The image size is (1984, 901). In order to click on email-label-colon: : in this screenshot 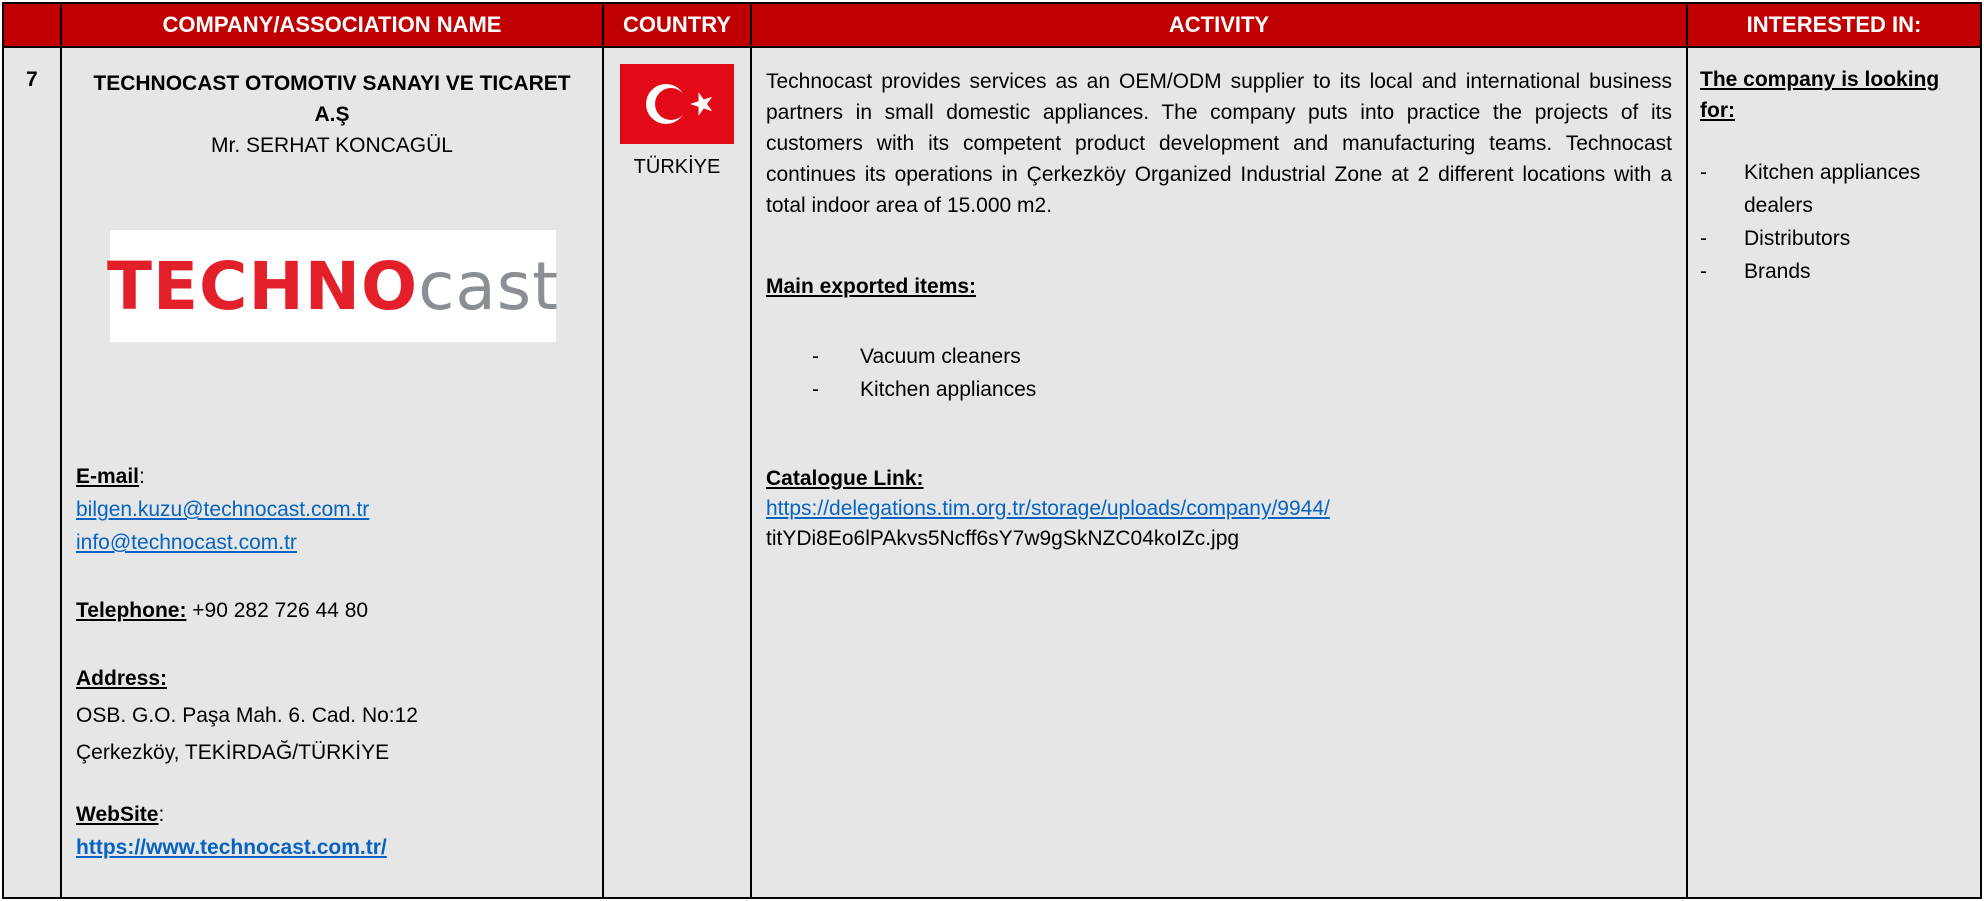, I will do `click(142, 476)`.